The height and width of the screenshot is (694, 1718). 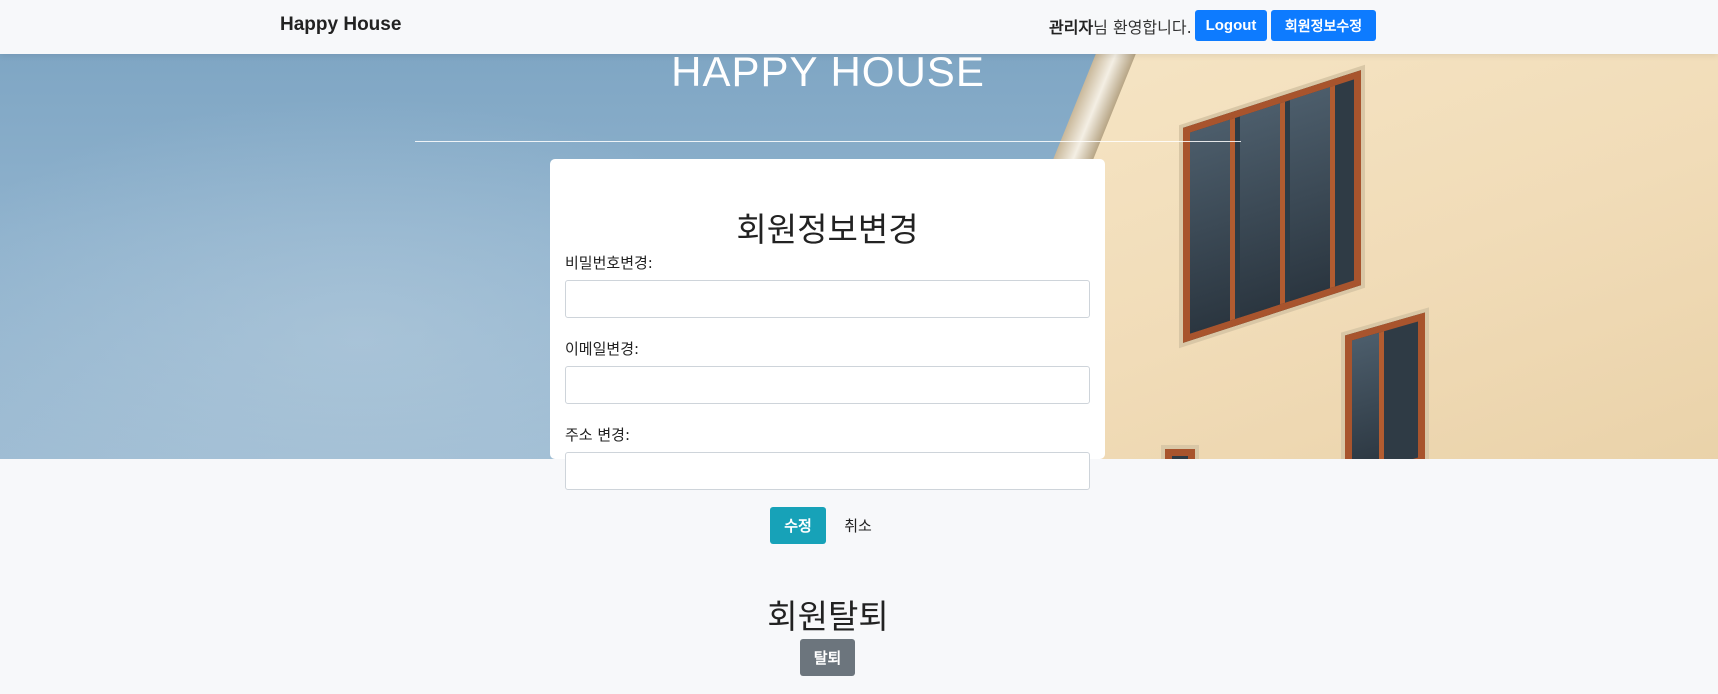 What do you see at coordinates (827, 299) in the screenshot?
I see `password-field` at bounding box center [827, 299].